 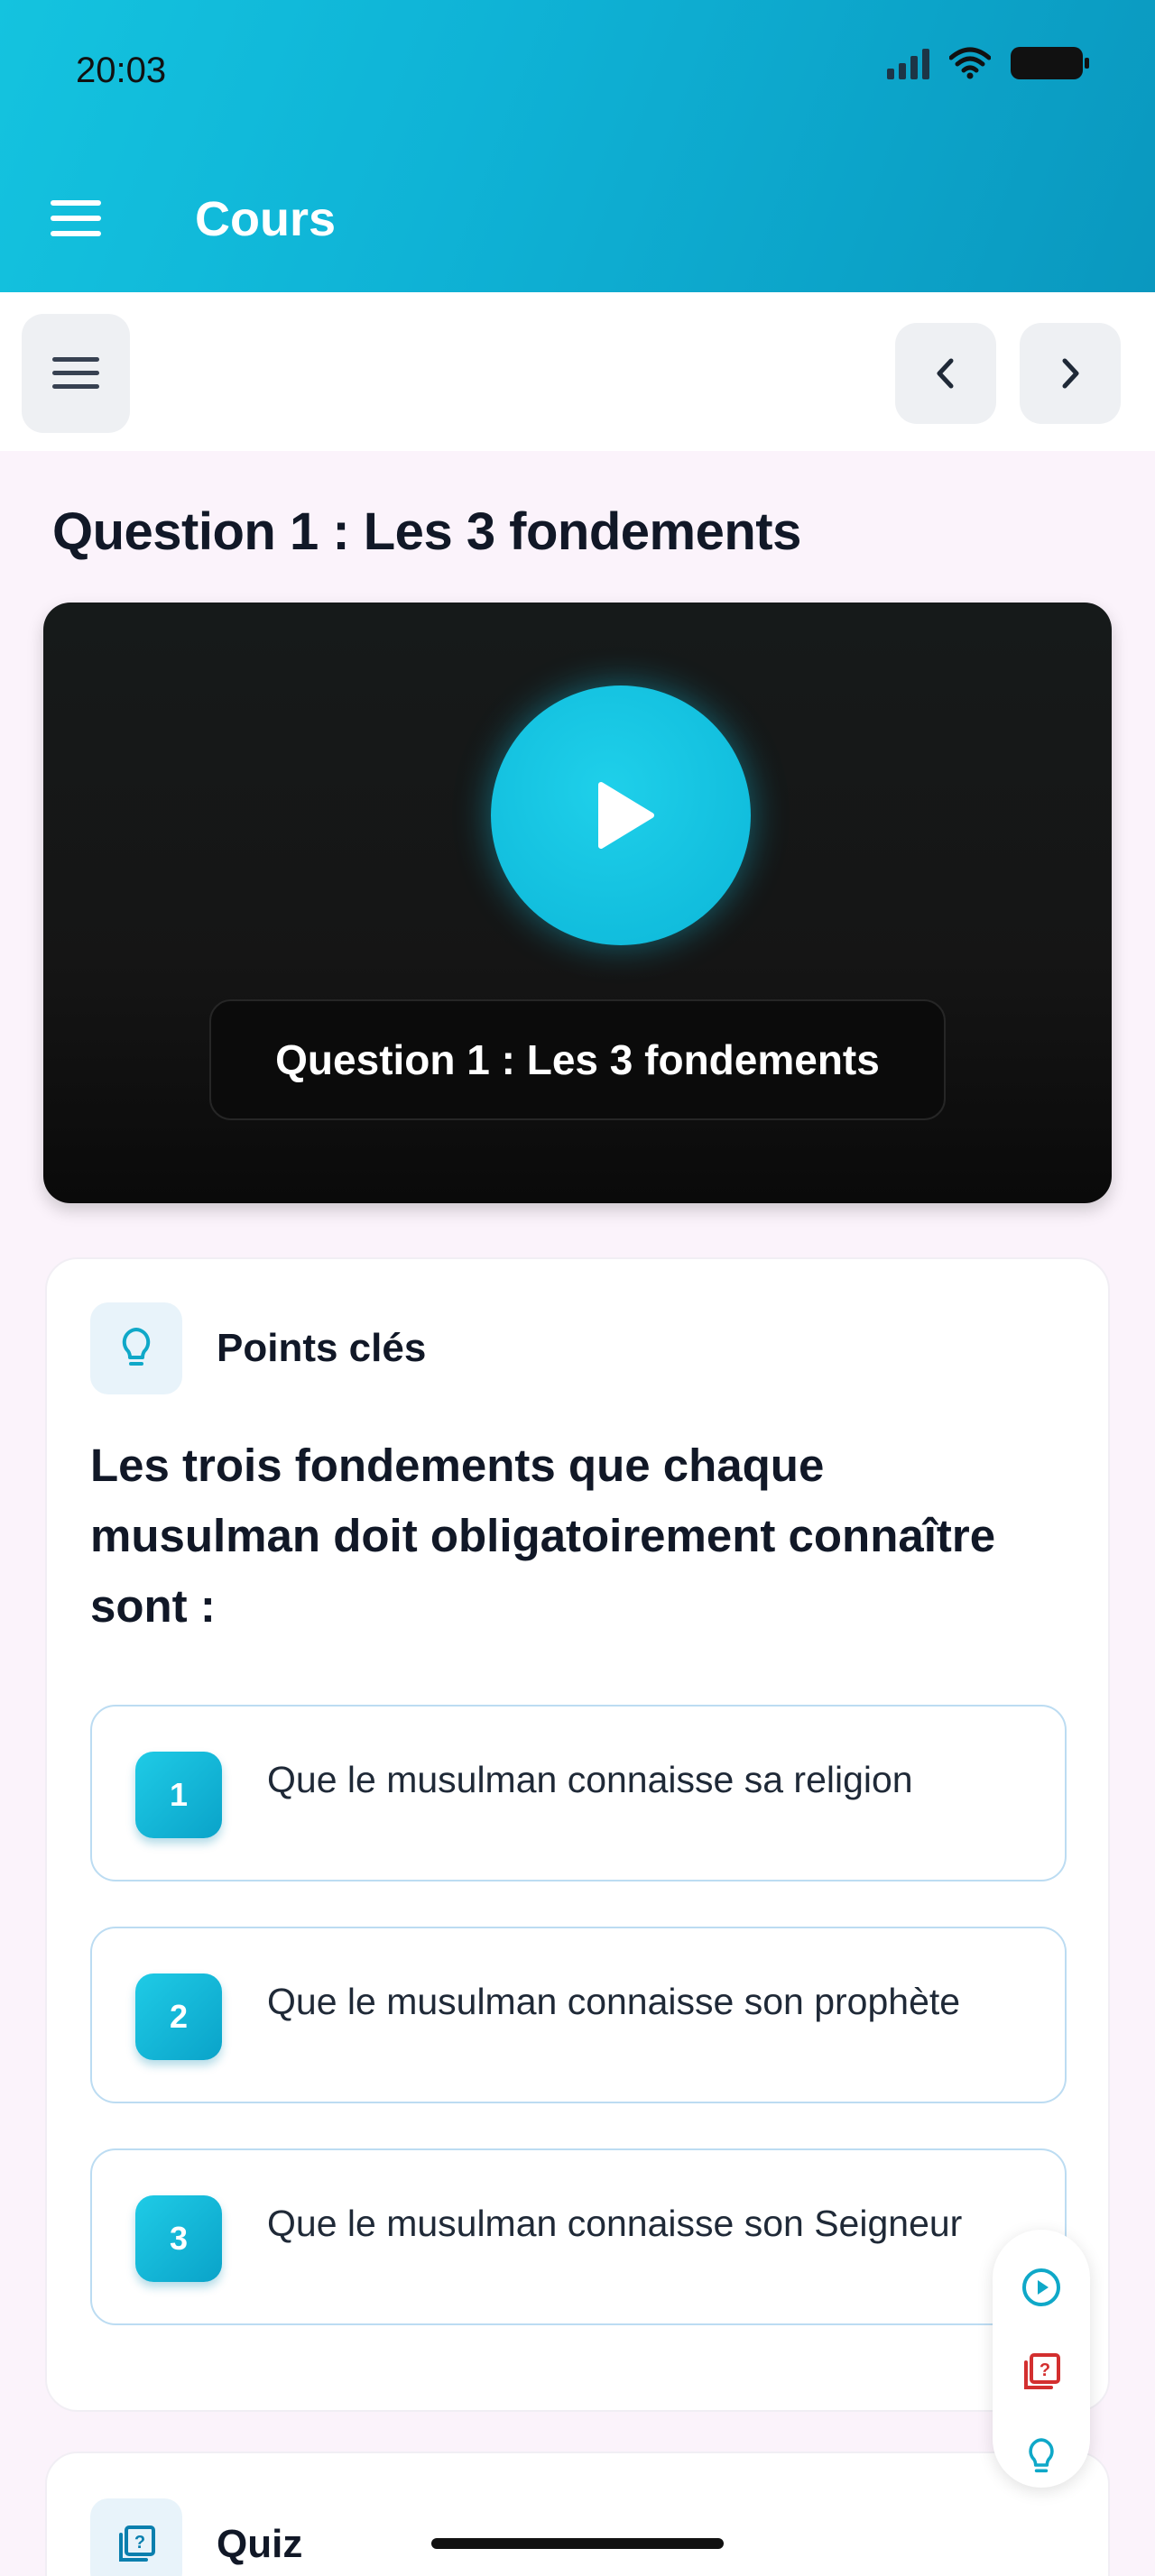 I want to click on list-item: 1 Que le musulman connaisse sa religion, so click(x=578, y=1793).